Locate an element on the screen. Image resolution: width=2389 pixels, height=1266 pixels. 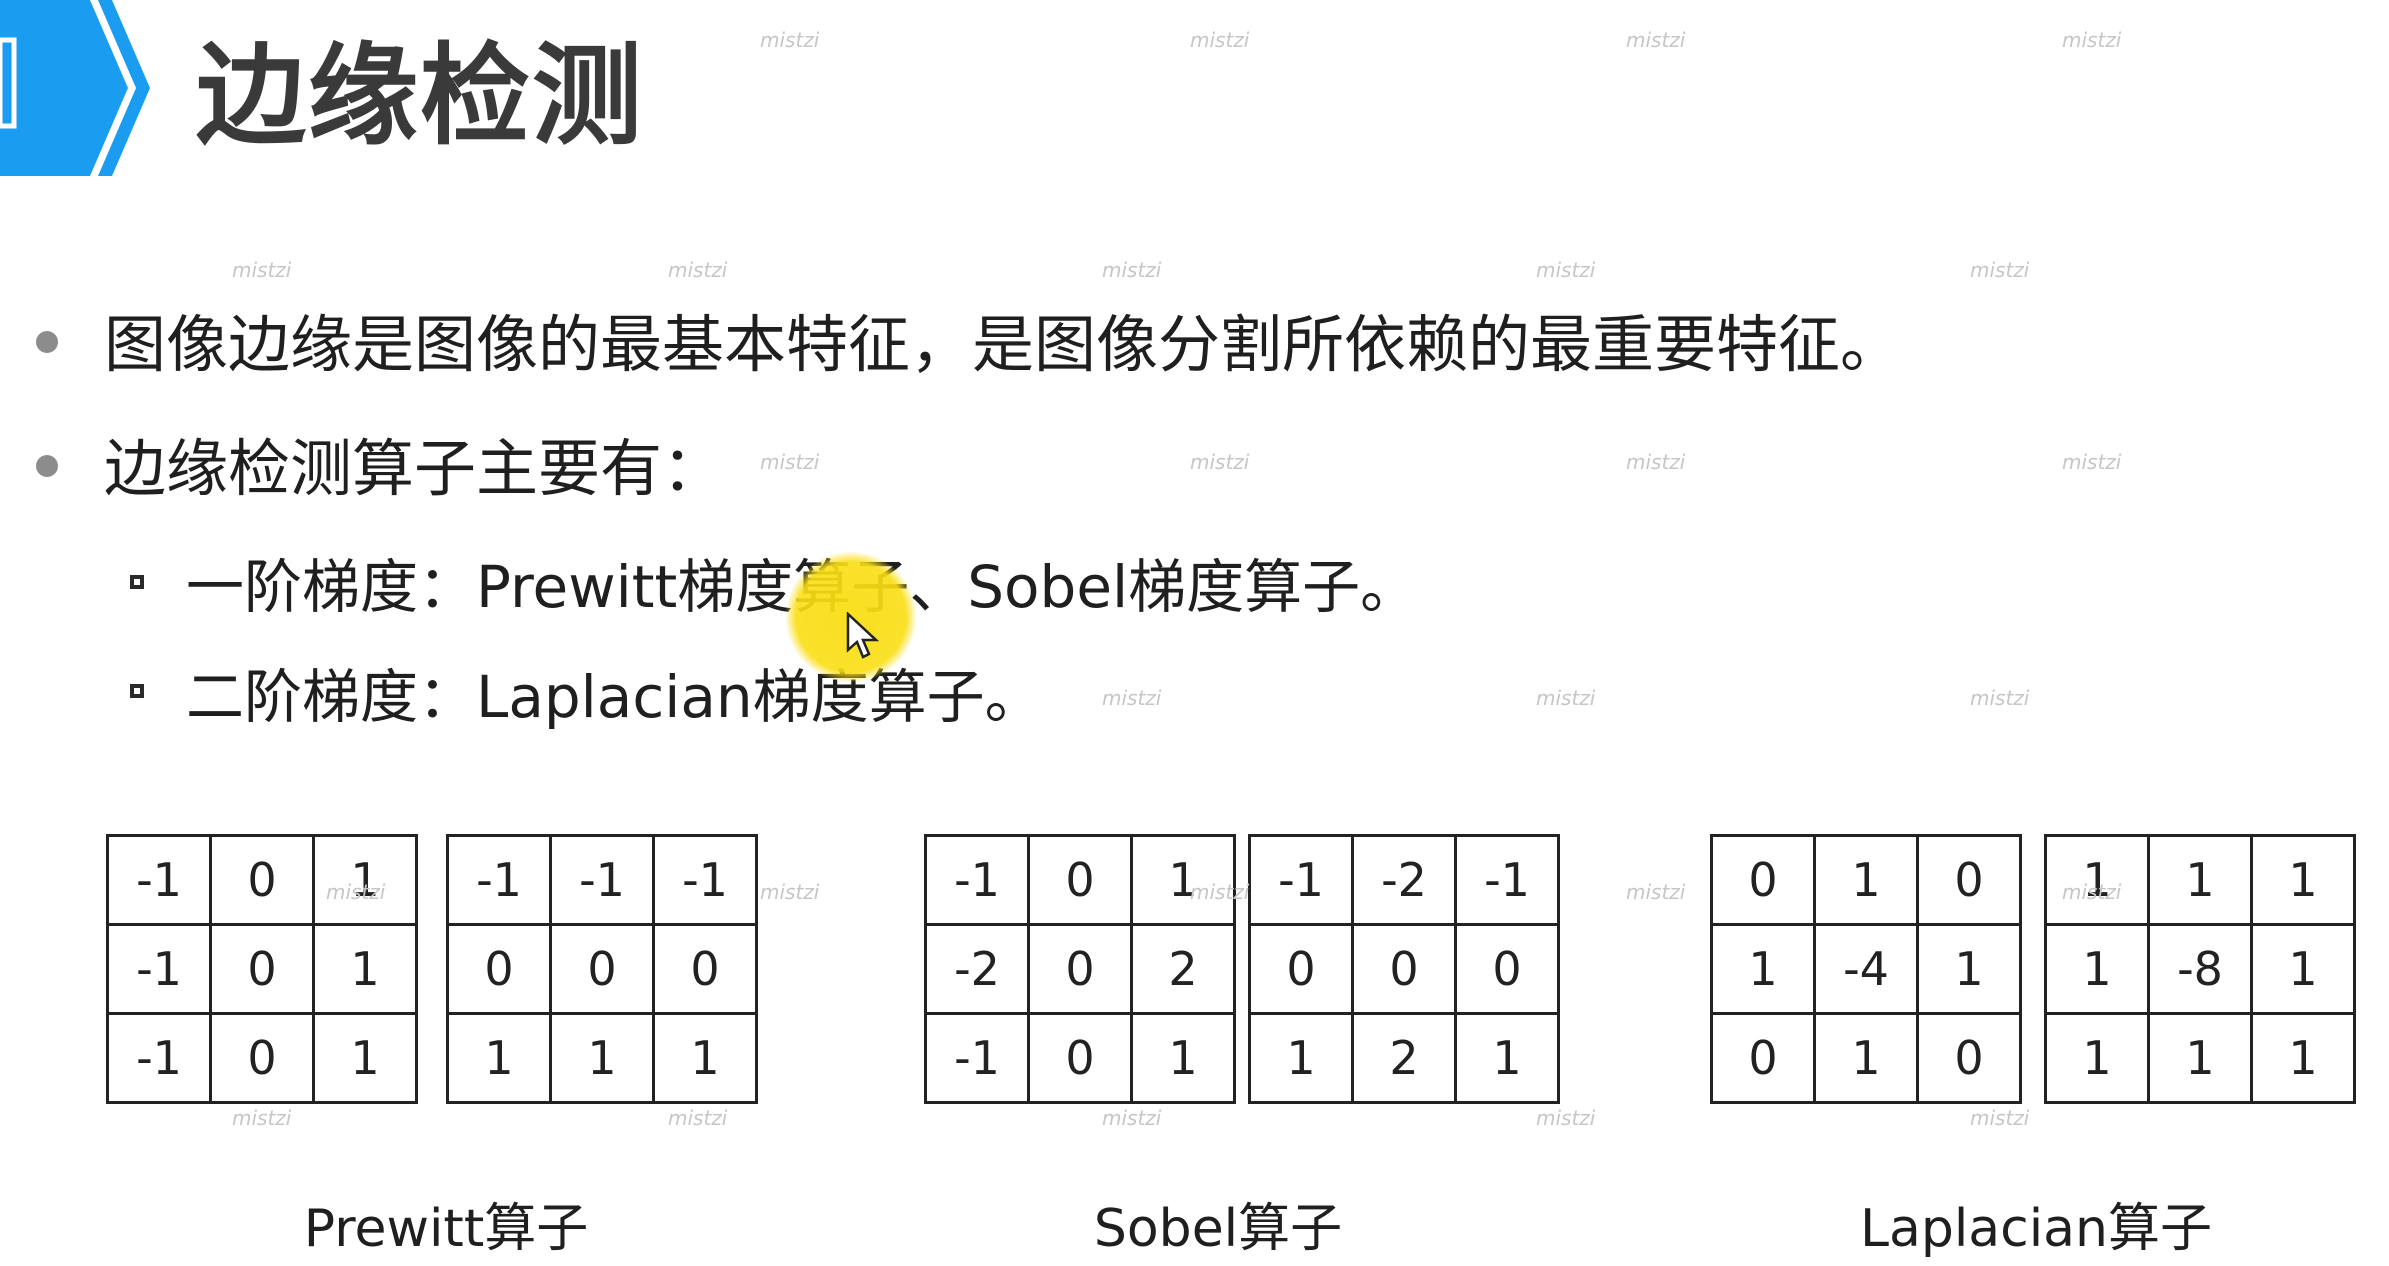
sub-bullet-text-2: 二阶梯度：Laplacian梯度算子。 is located at coordinates (614, 697).